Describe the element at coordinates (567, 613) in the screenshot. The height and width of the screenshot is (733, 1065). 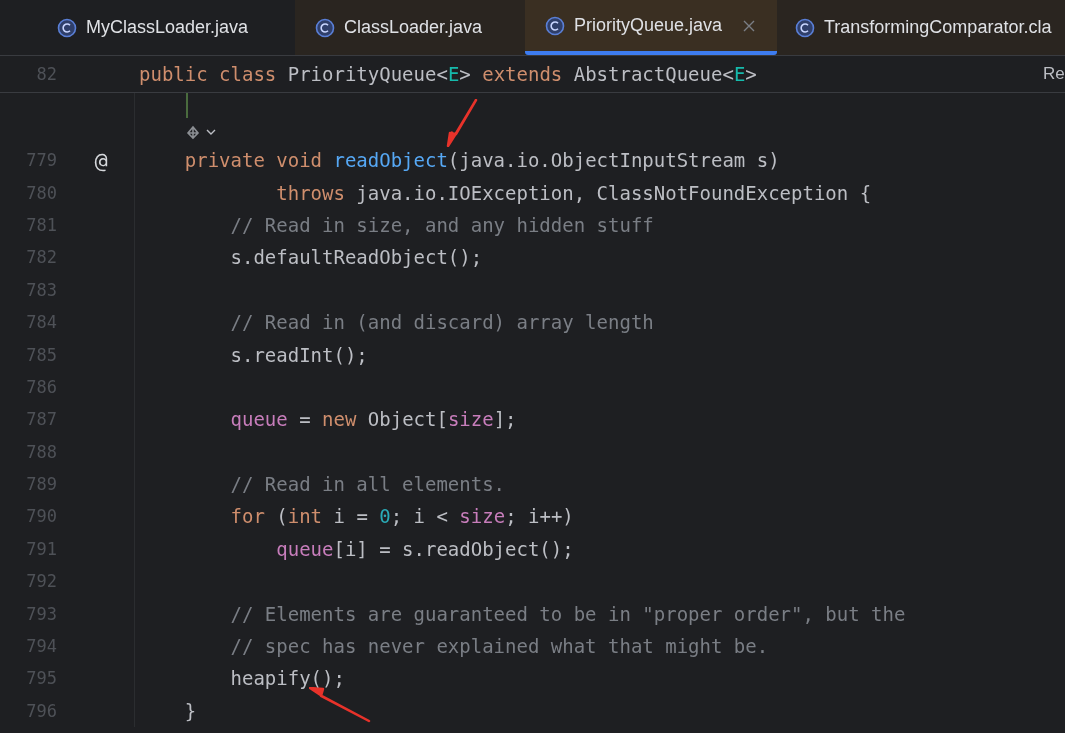
I see `code-line: // Elements are guaranteed to be in "proper order", but the` at that location.